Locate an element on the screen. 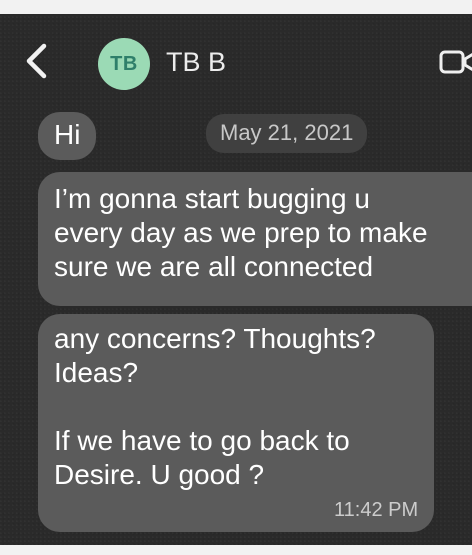 This screenshot has width=472, height=555. message-line: Hi is located at coordinates (67, 134).